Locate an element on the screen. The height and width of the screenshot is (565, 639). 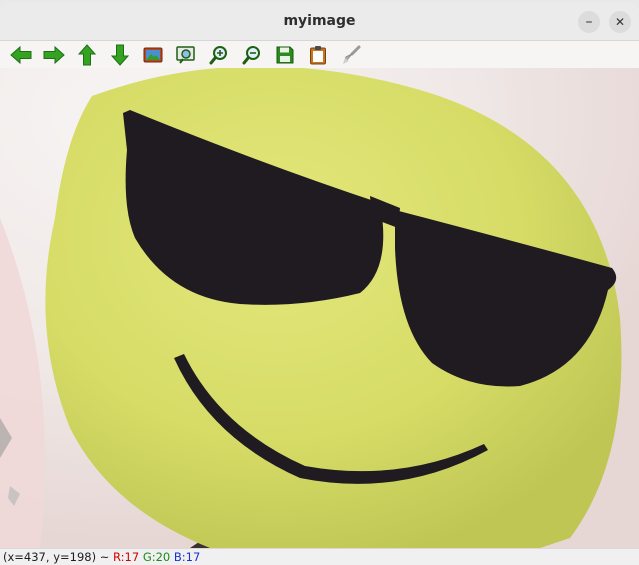
pan-right-icon is located at coordinates (54, 55).